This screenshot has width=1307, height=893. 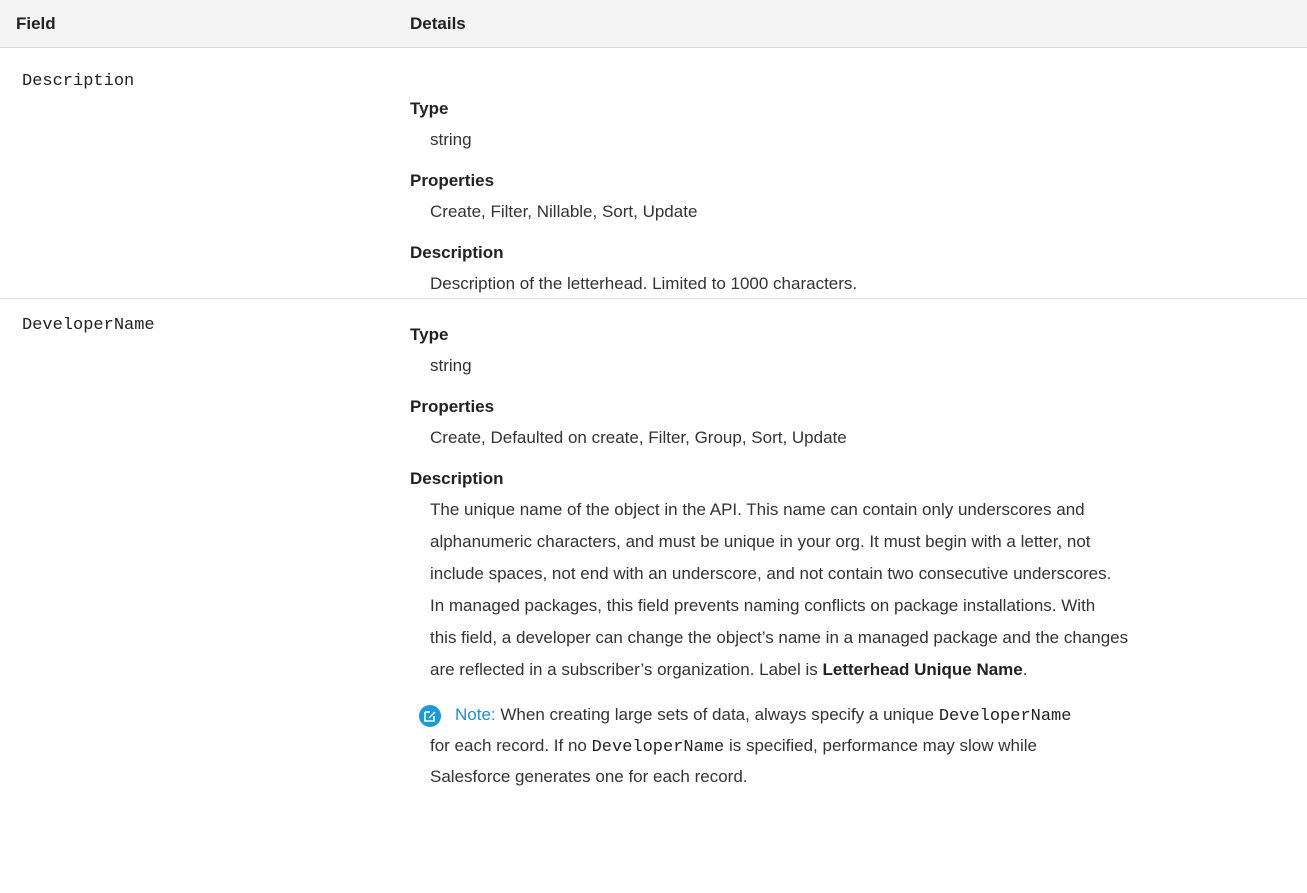 What do you see at coordinates (1025, 669) in the screenshot?
I see `description-text: .` at bounding box center [1025, 669].